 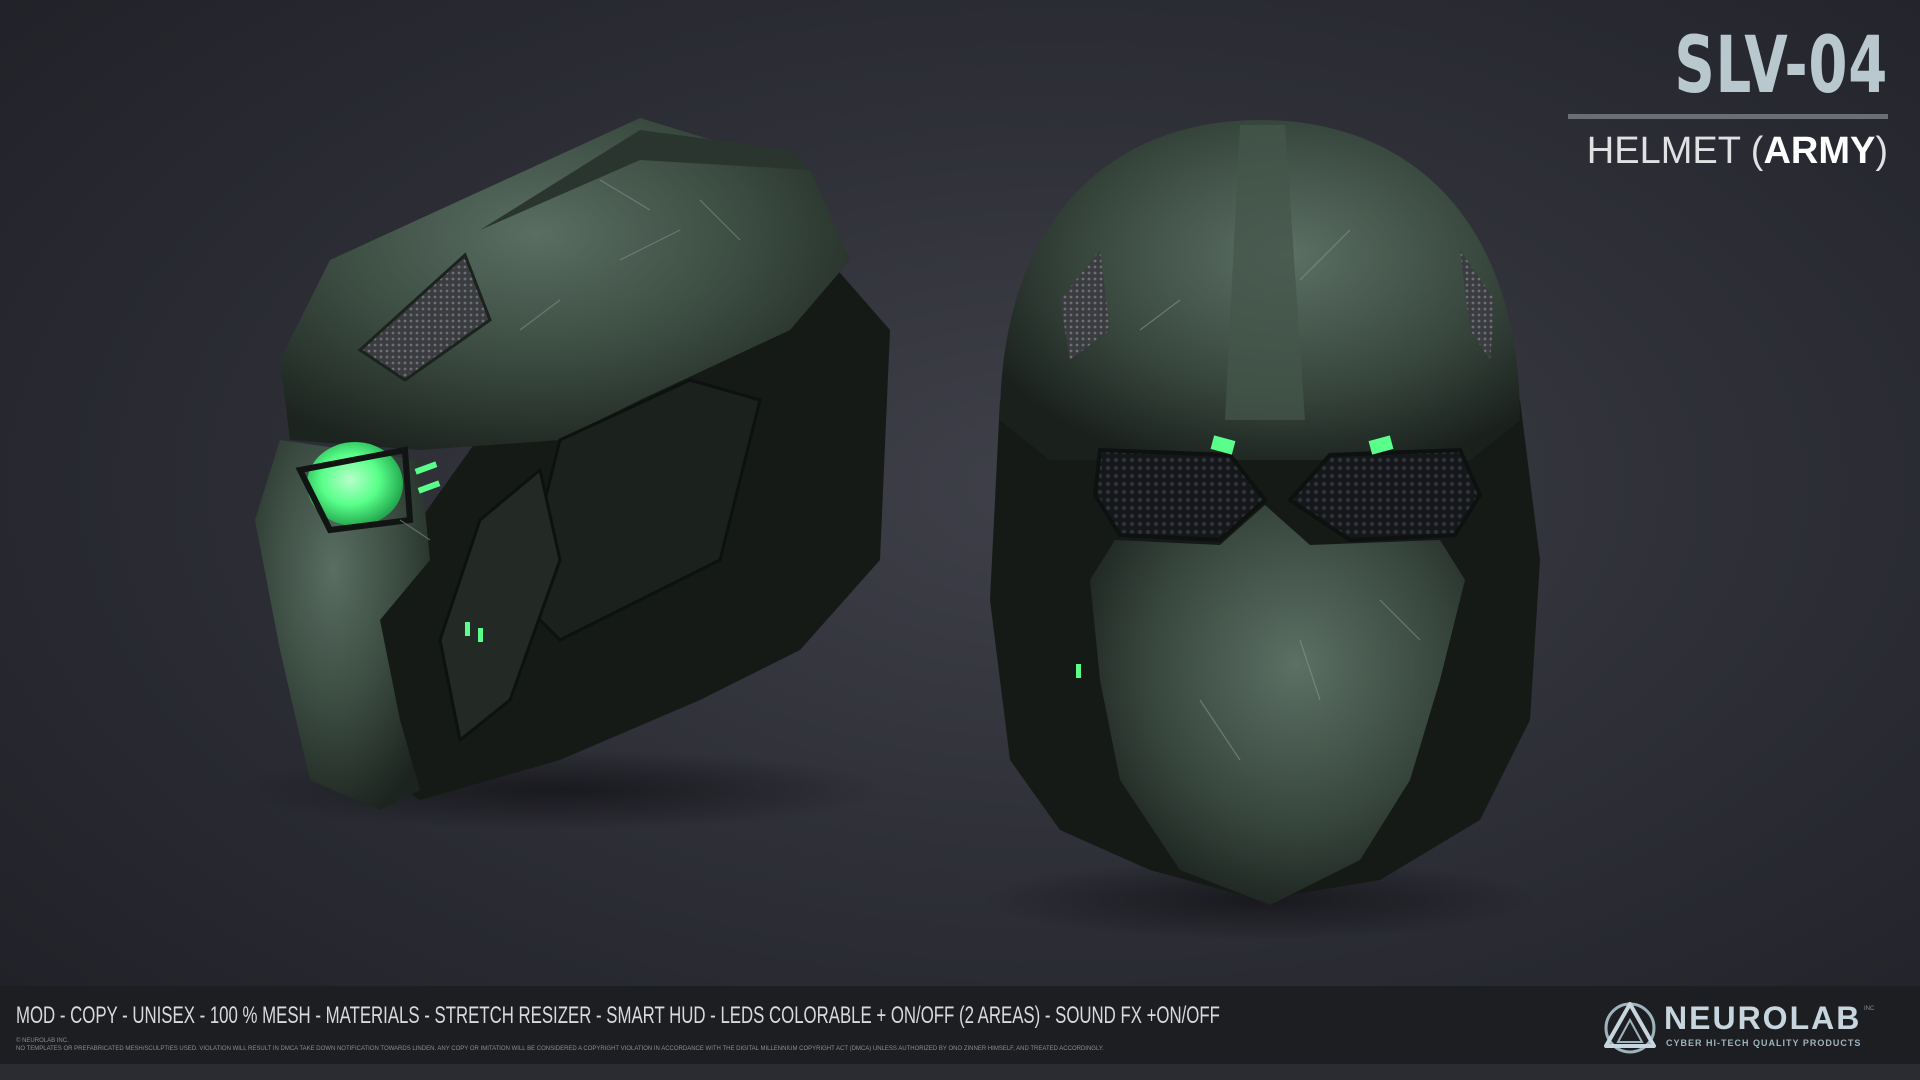 What do you see at coordinates (1675, 151) in the screenshot?
I see `subtitle-prefix: HELMET (` at bounding box center [1675, 151].